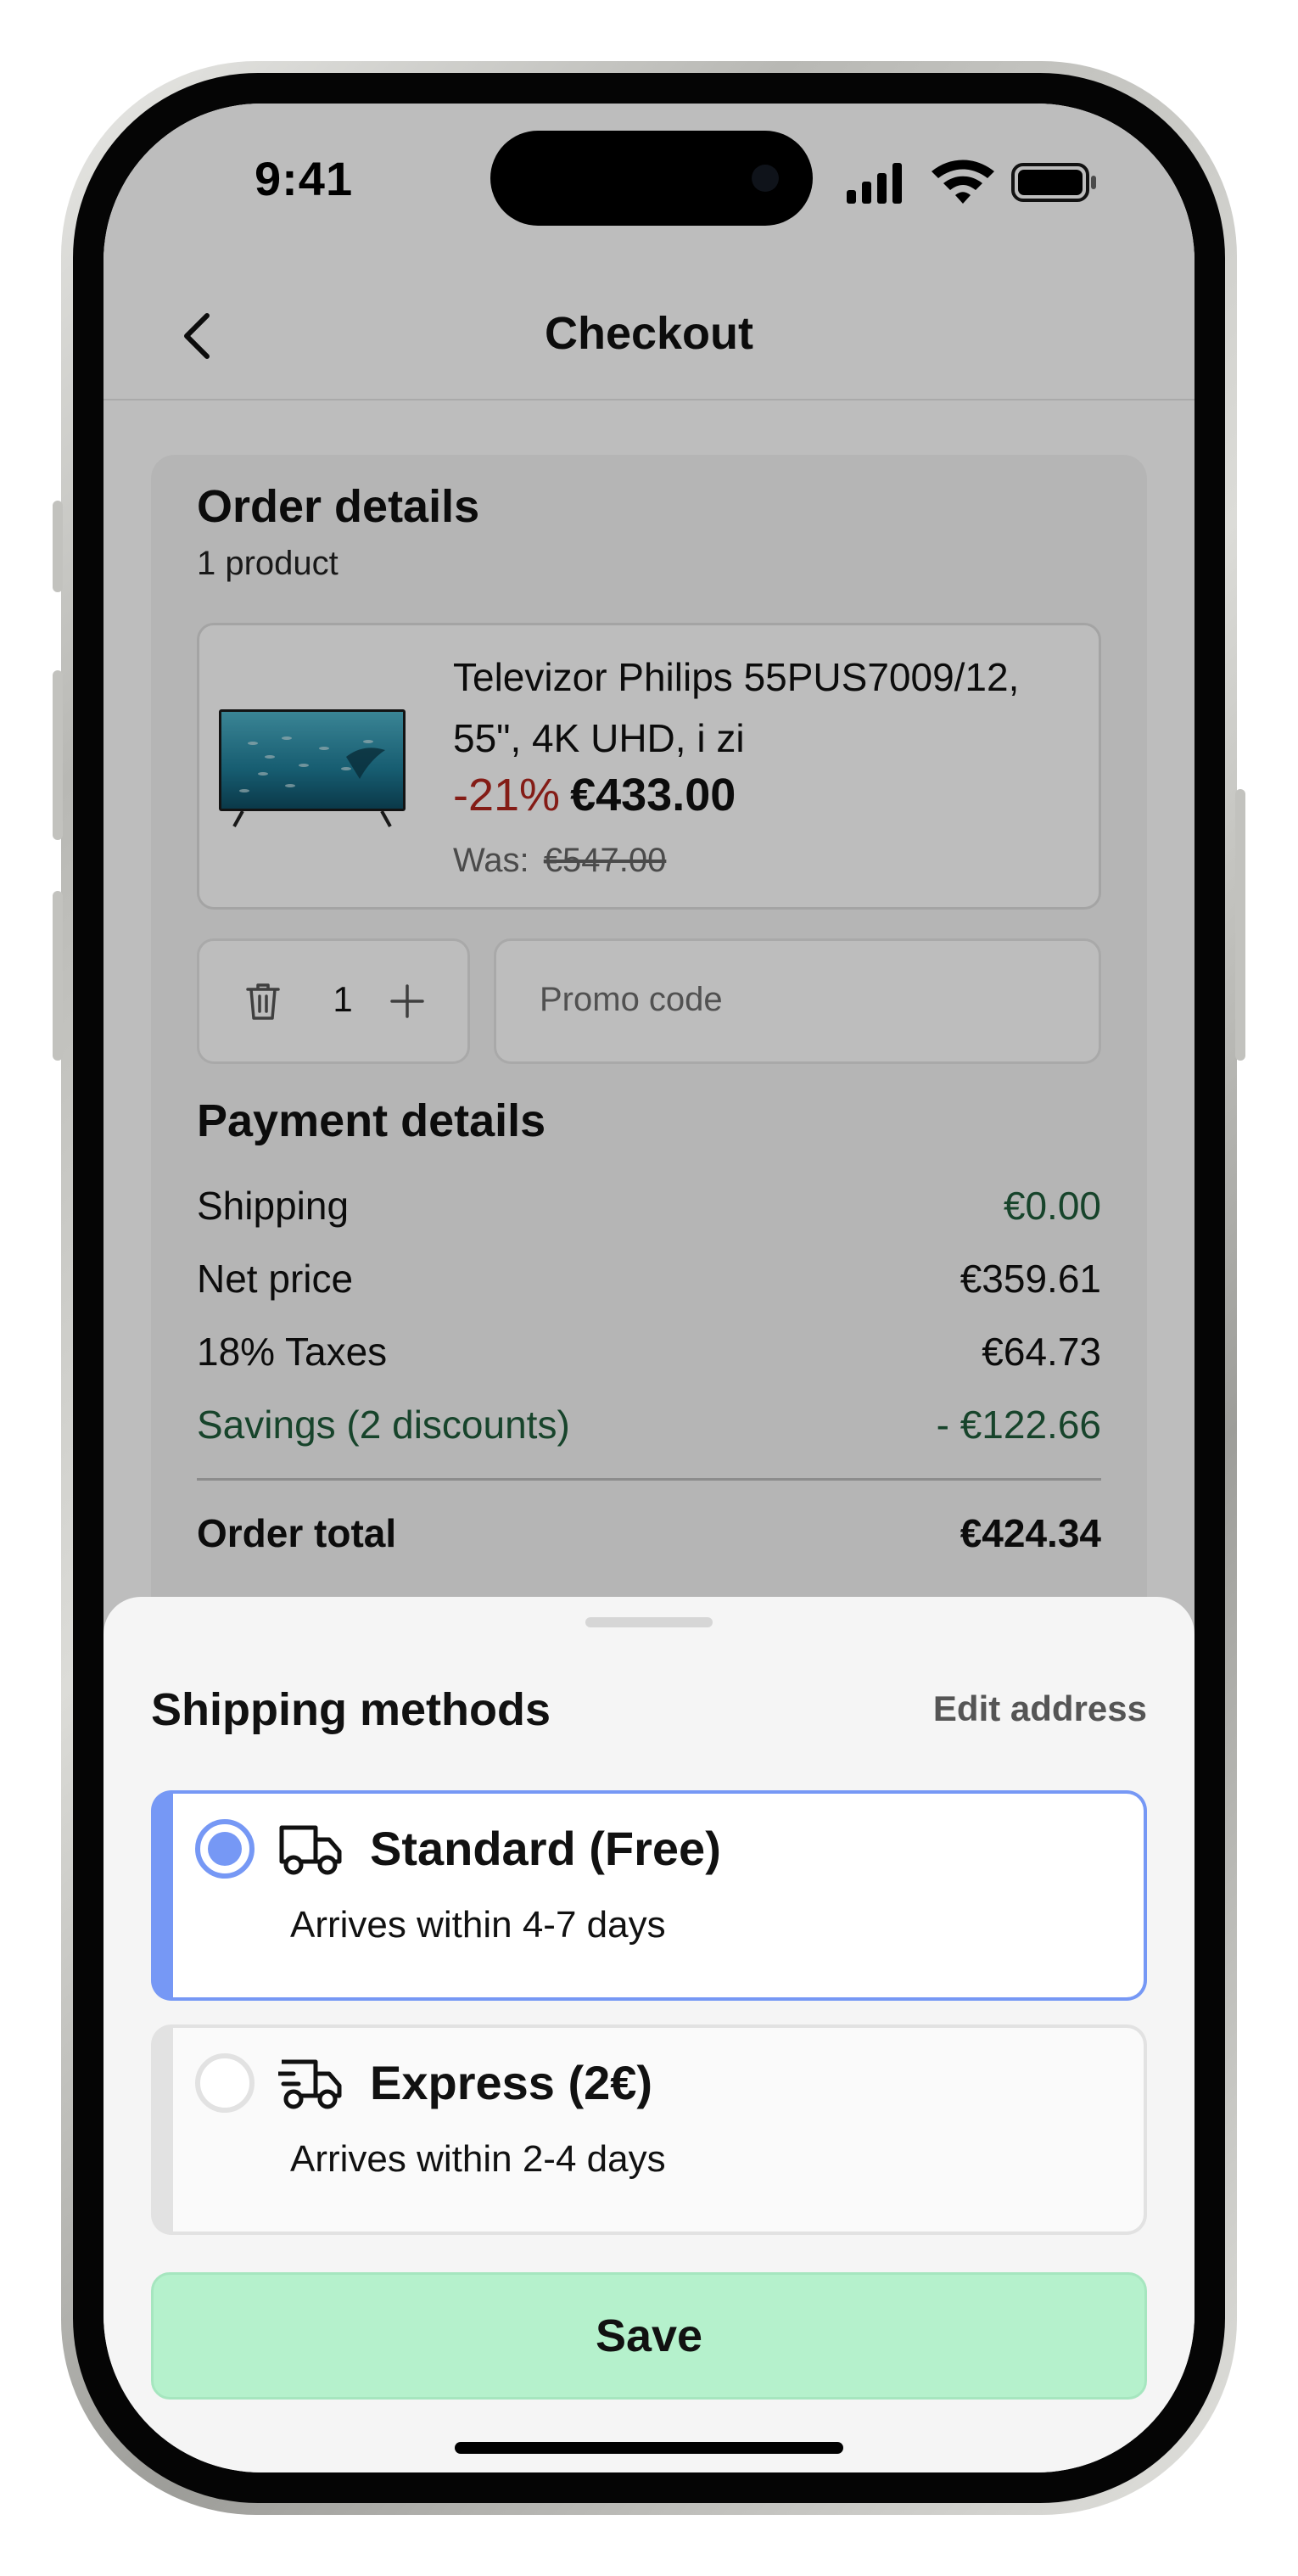 The width and height of the screenshot is (1298, 2576). I want to click on sheet-title: Shipping methods, so click(351, 1709).